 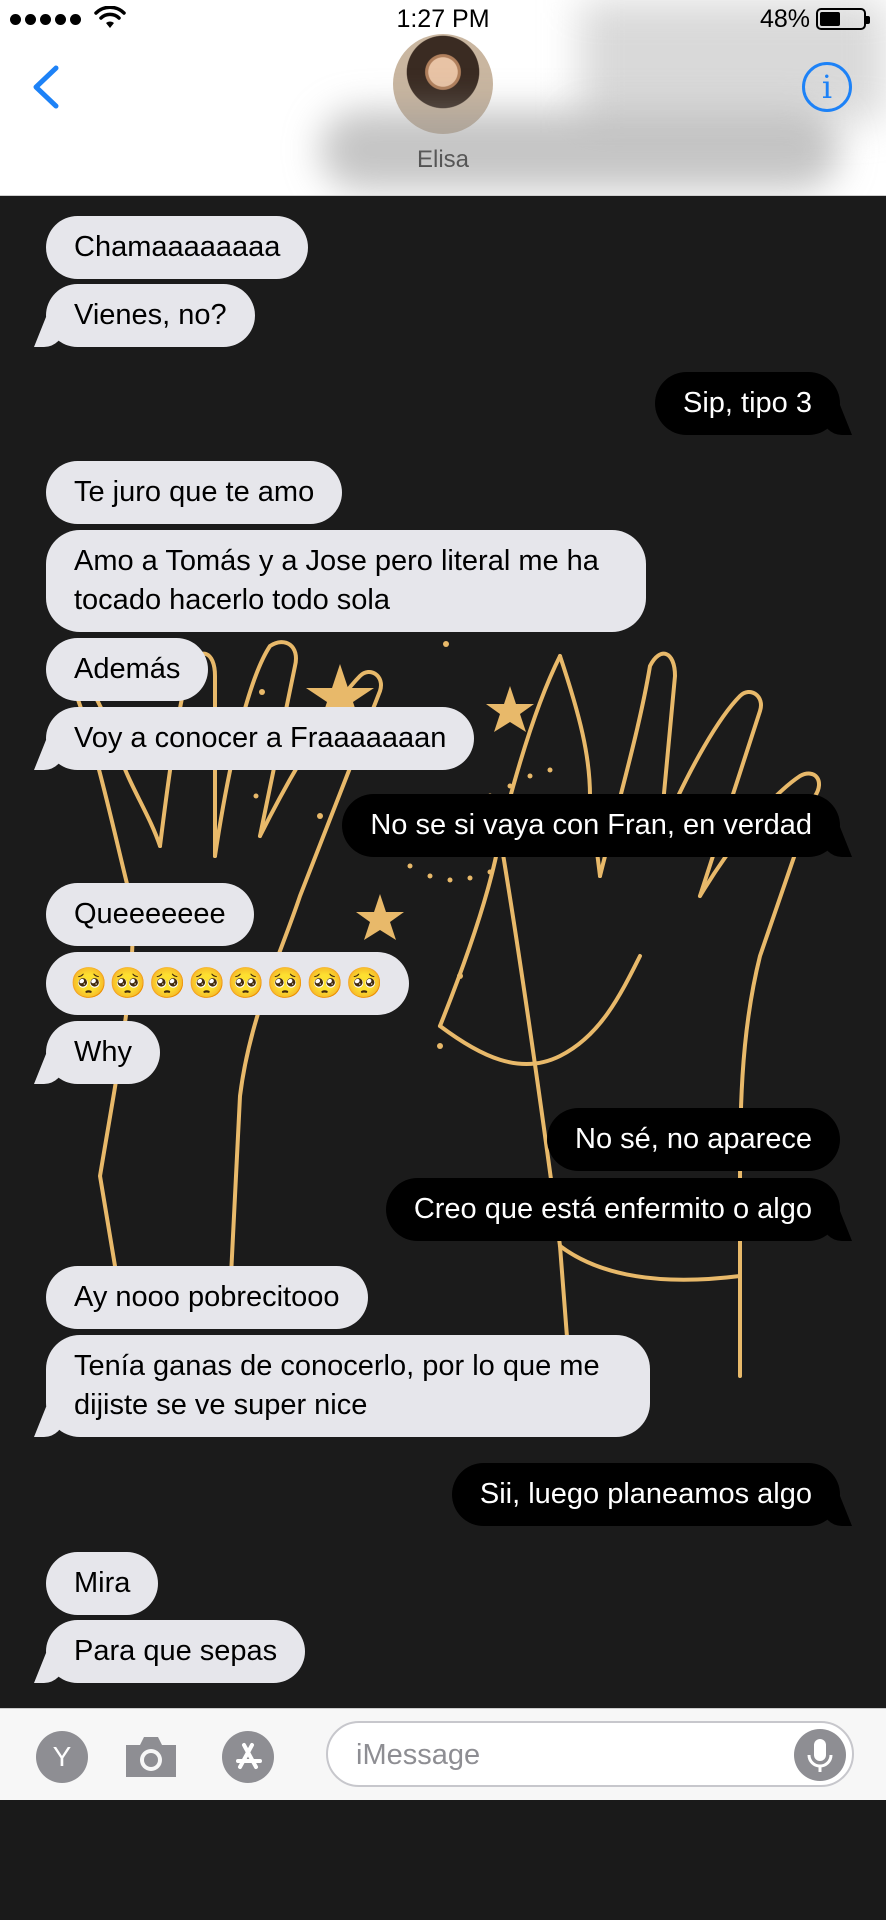 What do you see at coordinates (150, 914) in the screenshot?
I see `incoming-message-bubble: Queeeeeee` at bounding box center [150, 914].